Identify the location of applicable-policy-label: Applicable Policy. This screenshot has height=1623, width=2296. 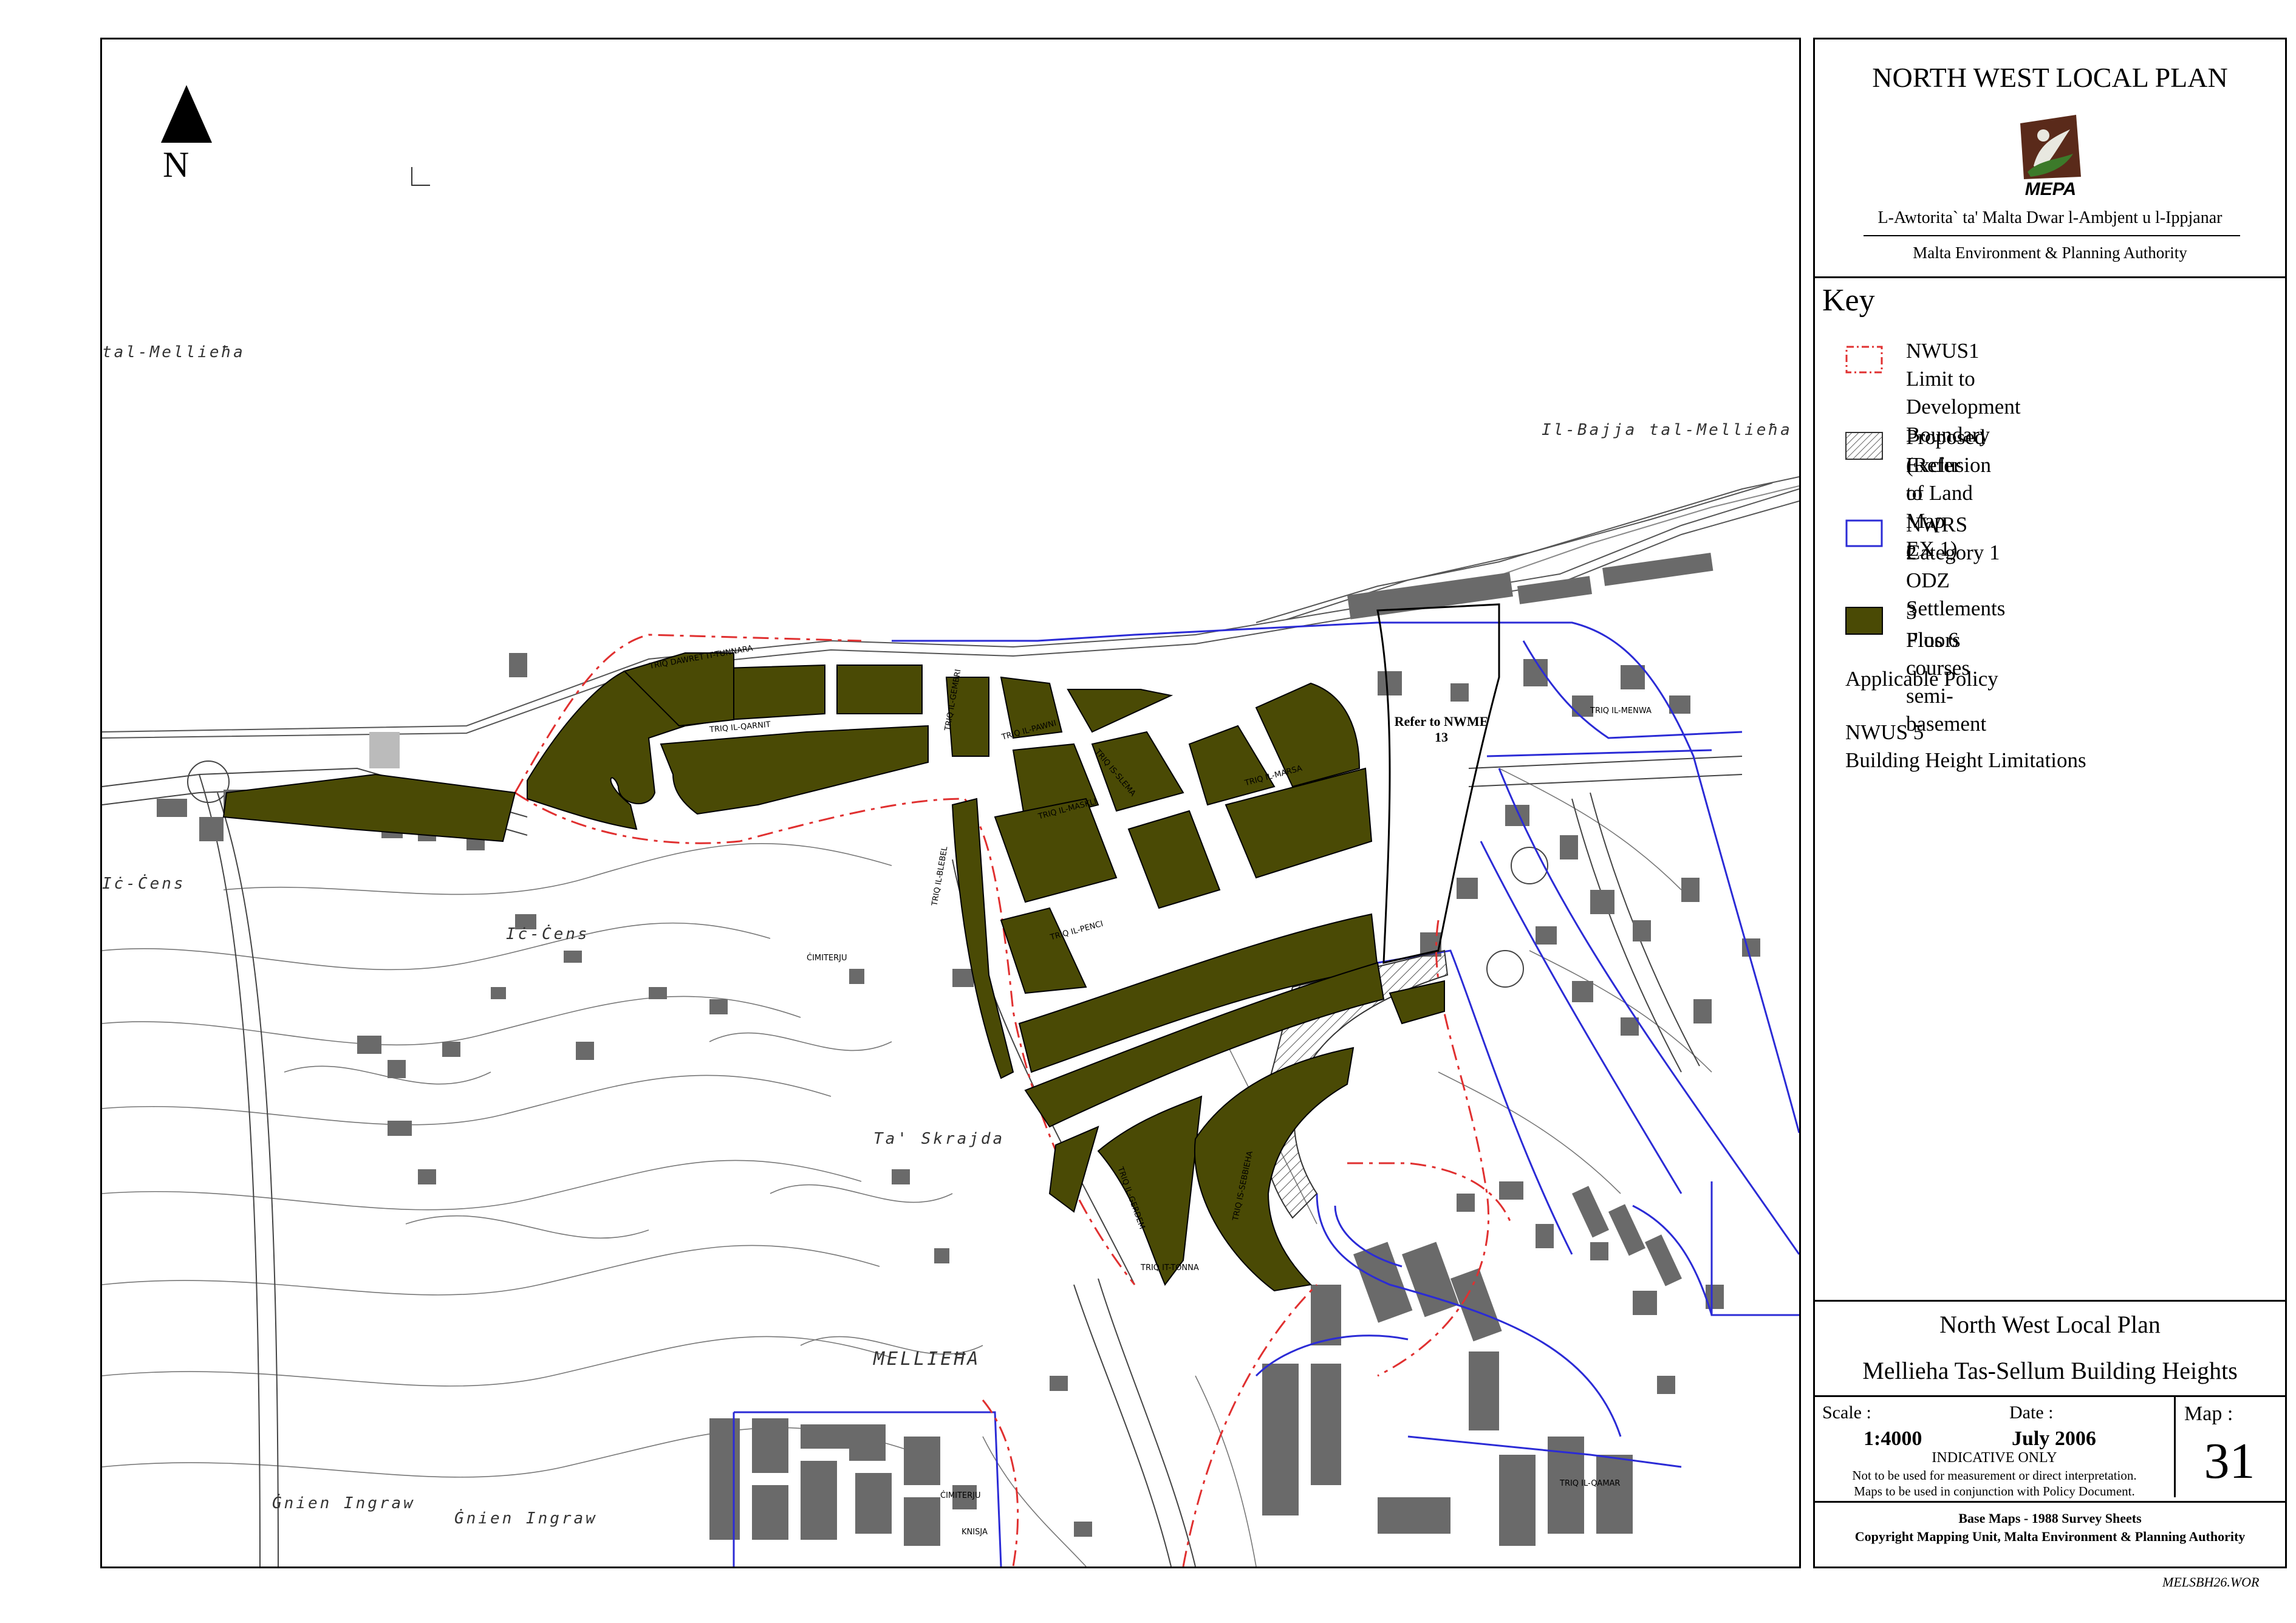
(1921, 679).